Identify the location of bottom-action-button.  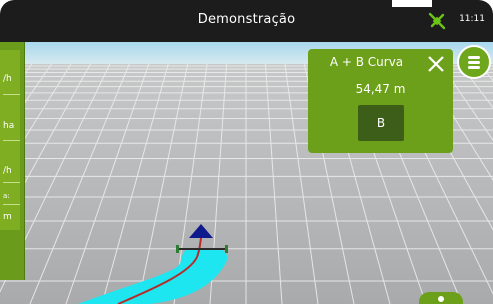
(441, 298).